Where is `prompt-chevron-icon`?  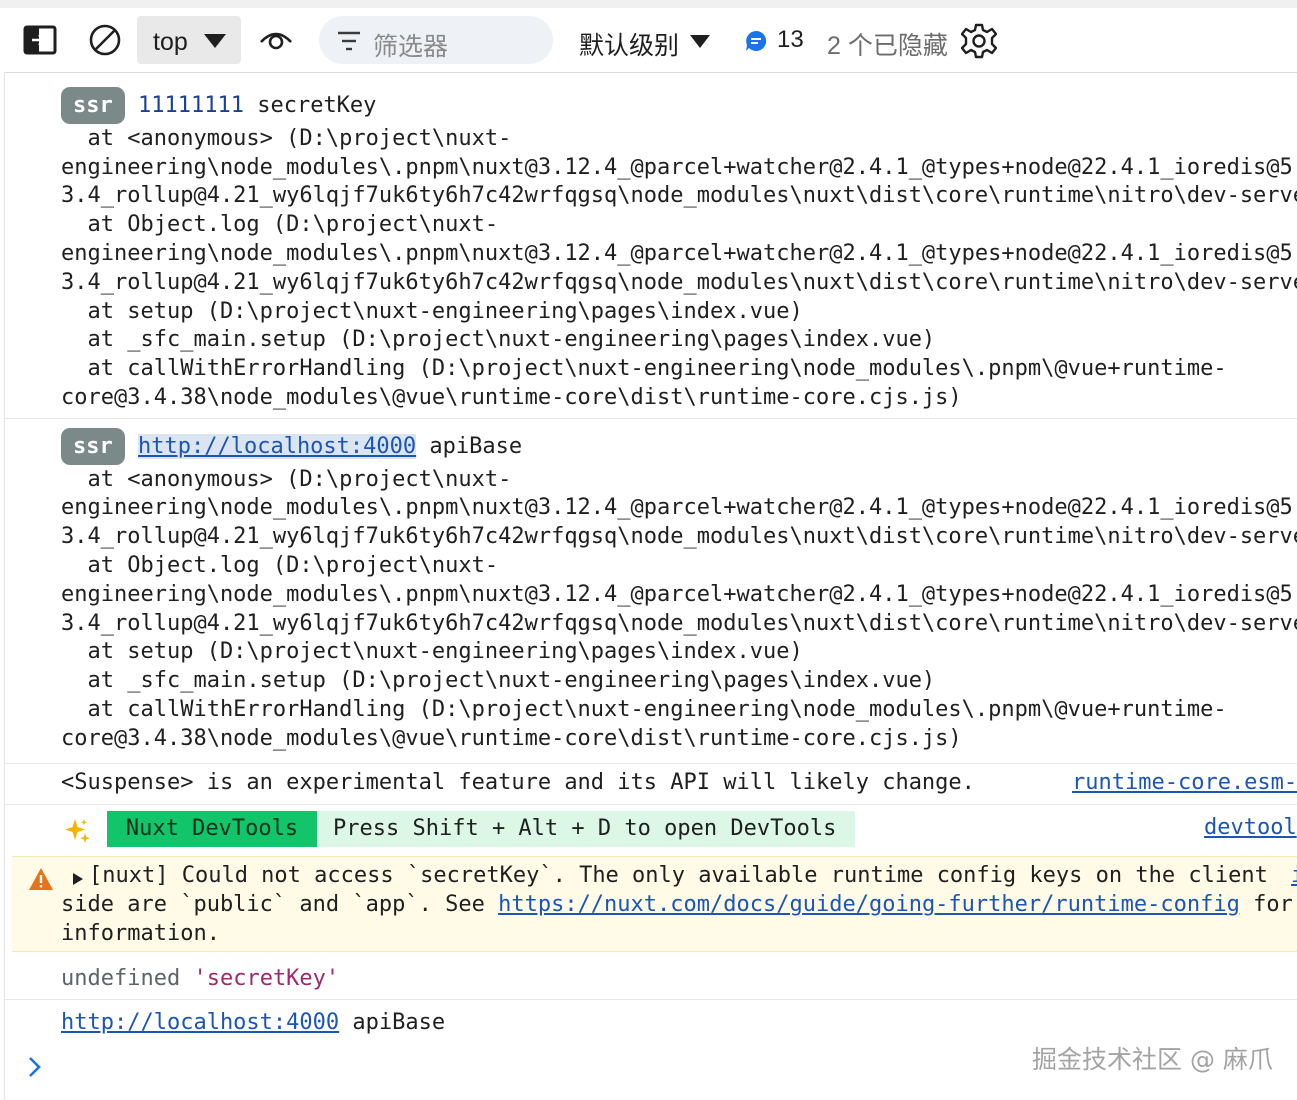
prompt-chevron-icon is located at coordinates (35, 1069).